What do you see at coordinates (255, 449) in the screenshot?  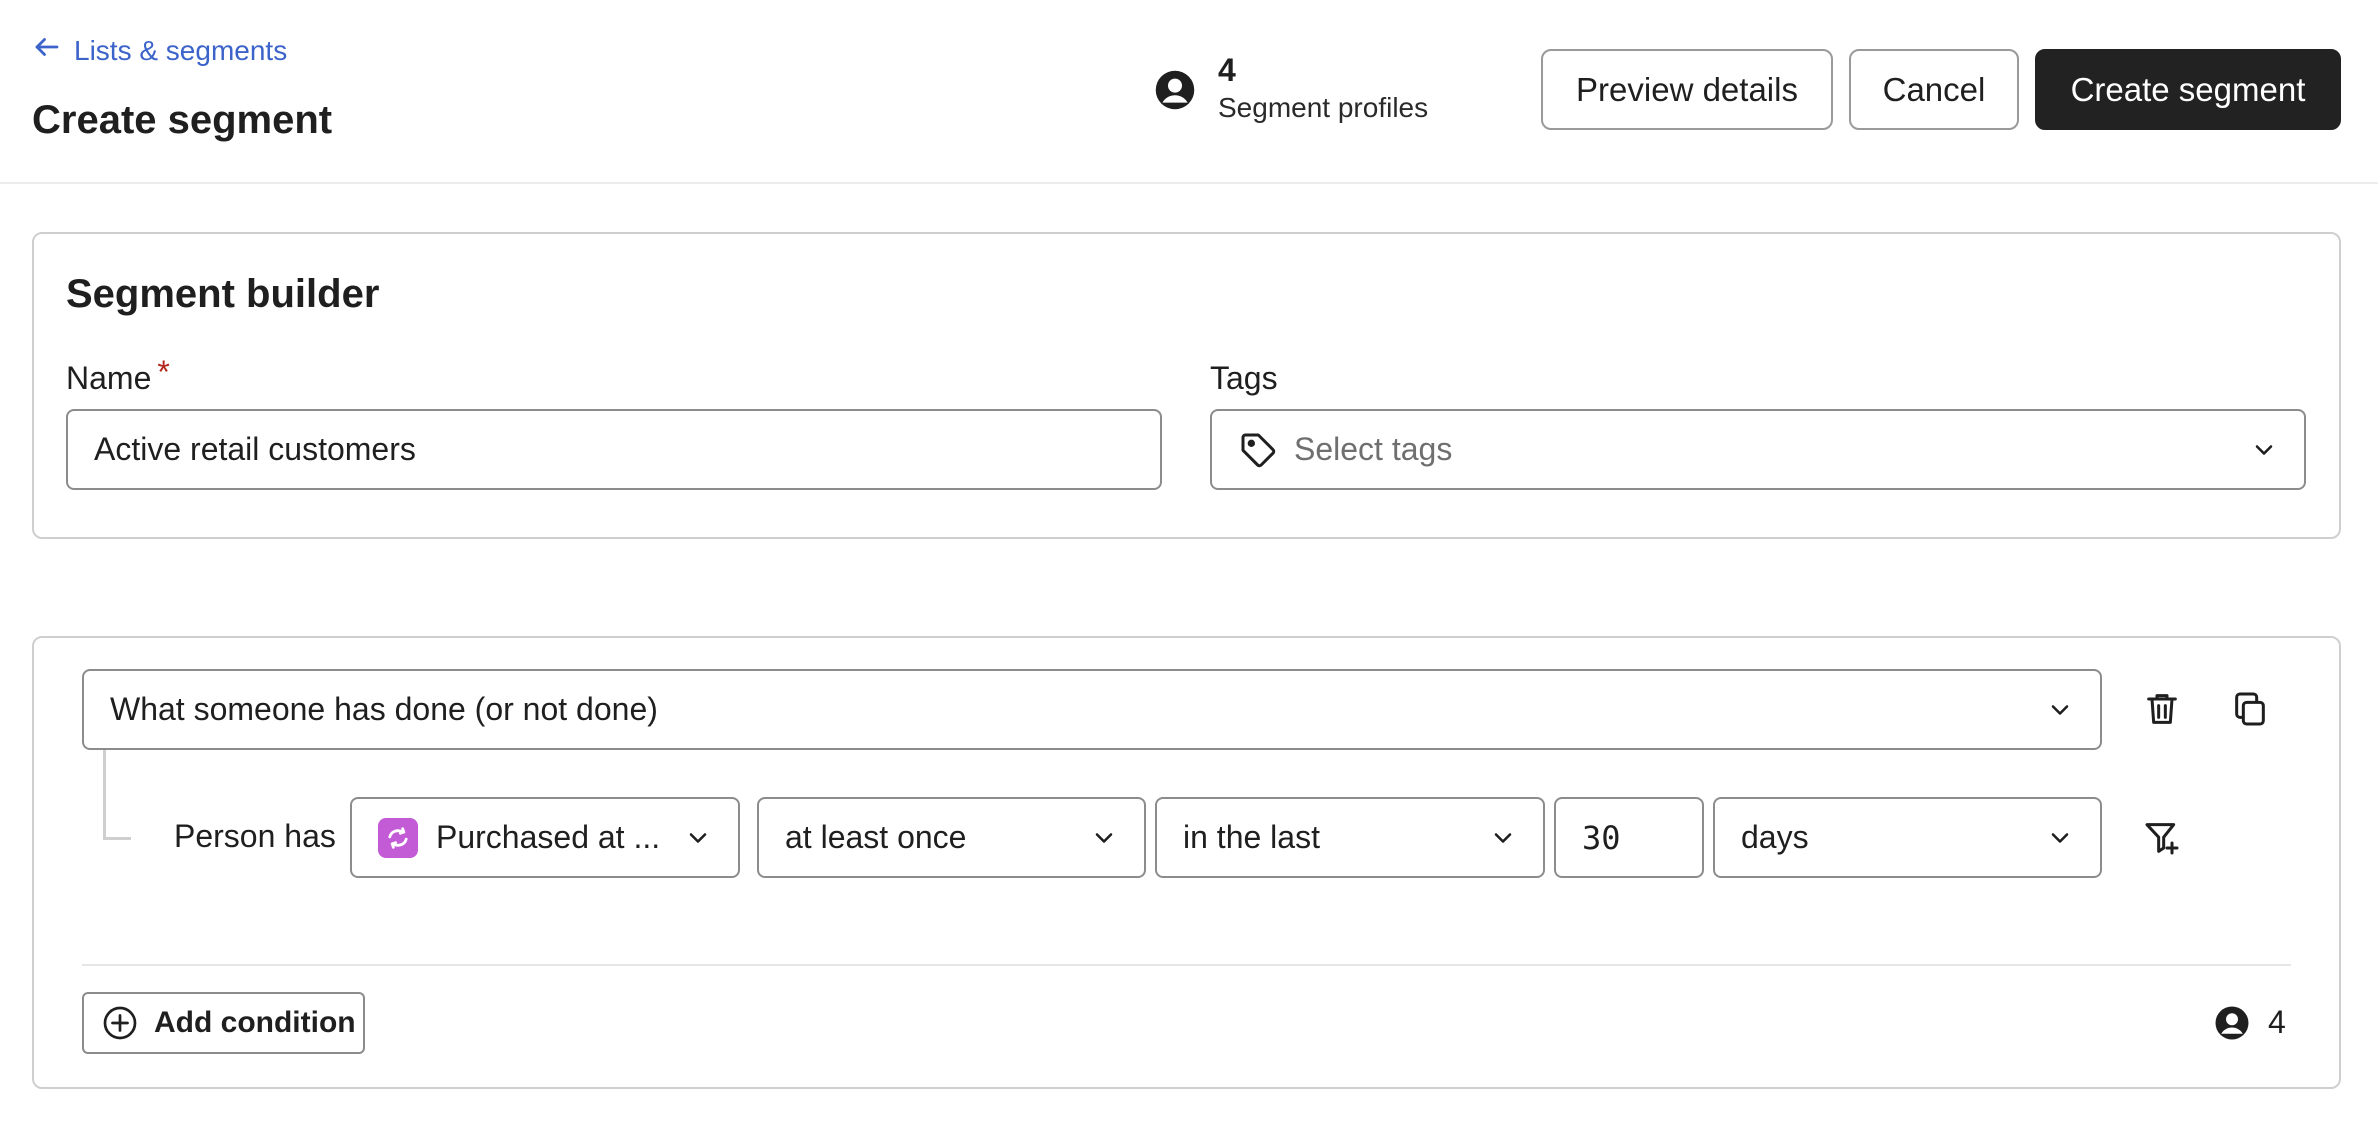 I see `name-input-value: Active retail customers` at bounding box center [255, 449].